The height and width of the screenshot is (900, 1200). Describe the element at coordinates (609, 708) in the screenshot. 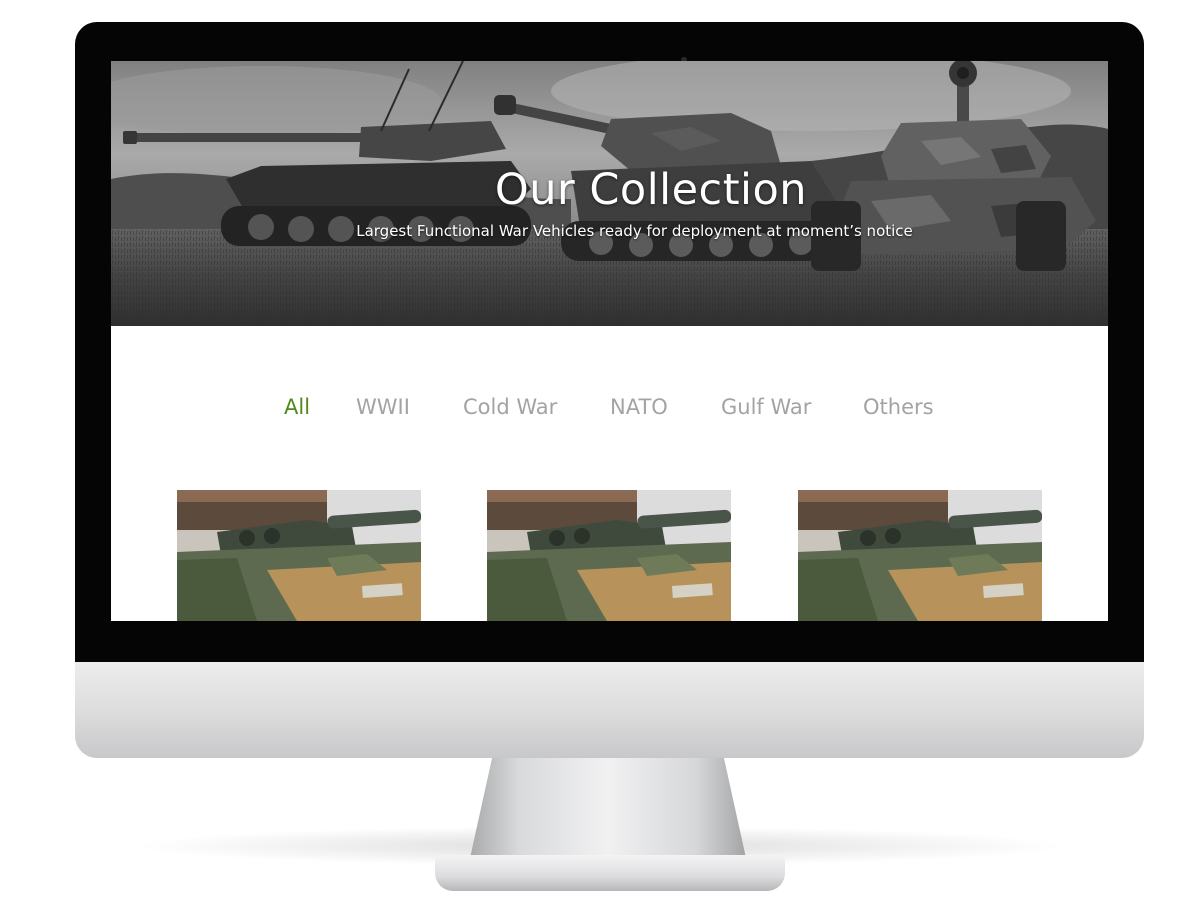

I see `monitor-chin` at that location.